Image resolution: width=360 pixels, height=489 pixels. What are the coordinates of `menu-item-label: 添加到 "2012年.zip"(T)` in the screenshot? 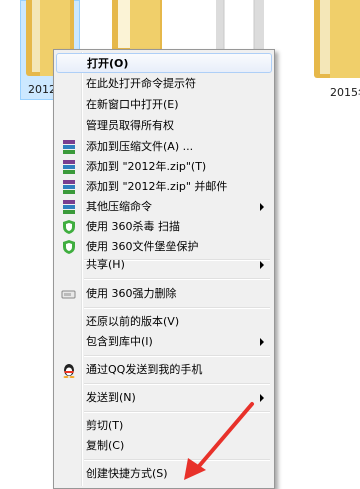 It's located at (146, 166).